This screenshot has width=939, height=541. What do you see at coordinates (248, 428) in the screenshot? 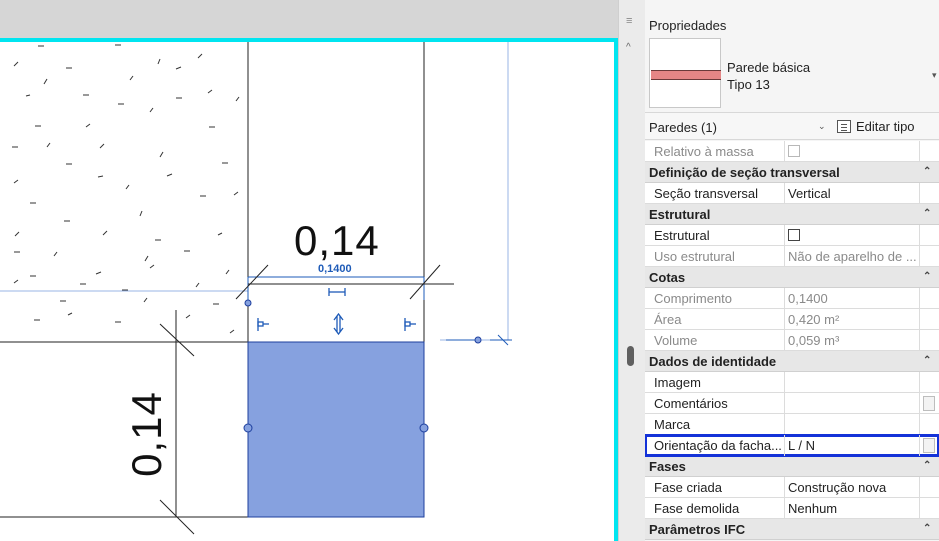
I see `wall-end-grip-left` at bounding box center [248, 428].